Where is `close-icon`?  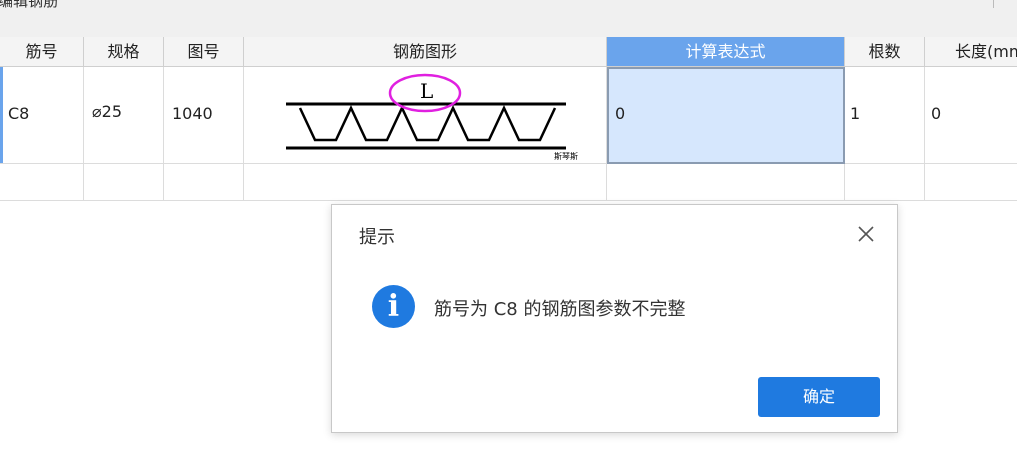 close-icon is located at coordinates (866, 234).